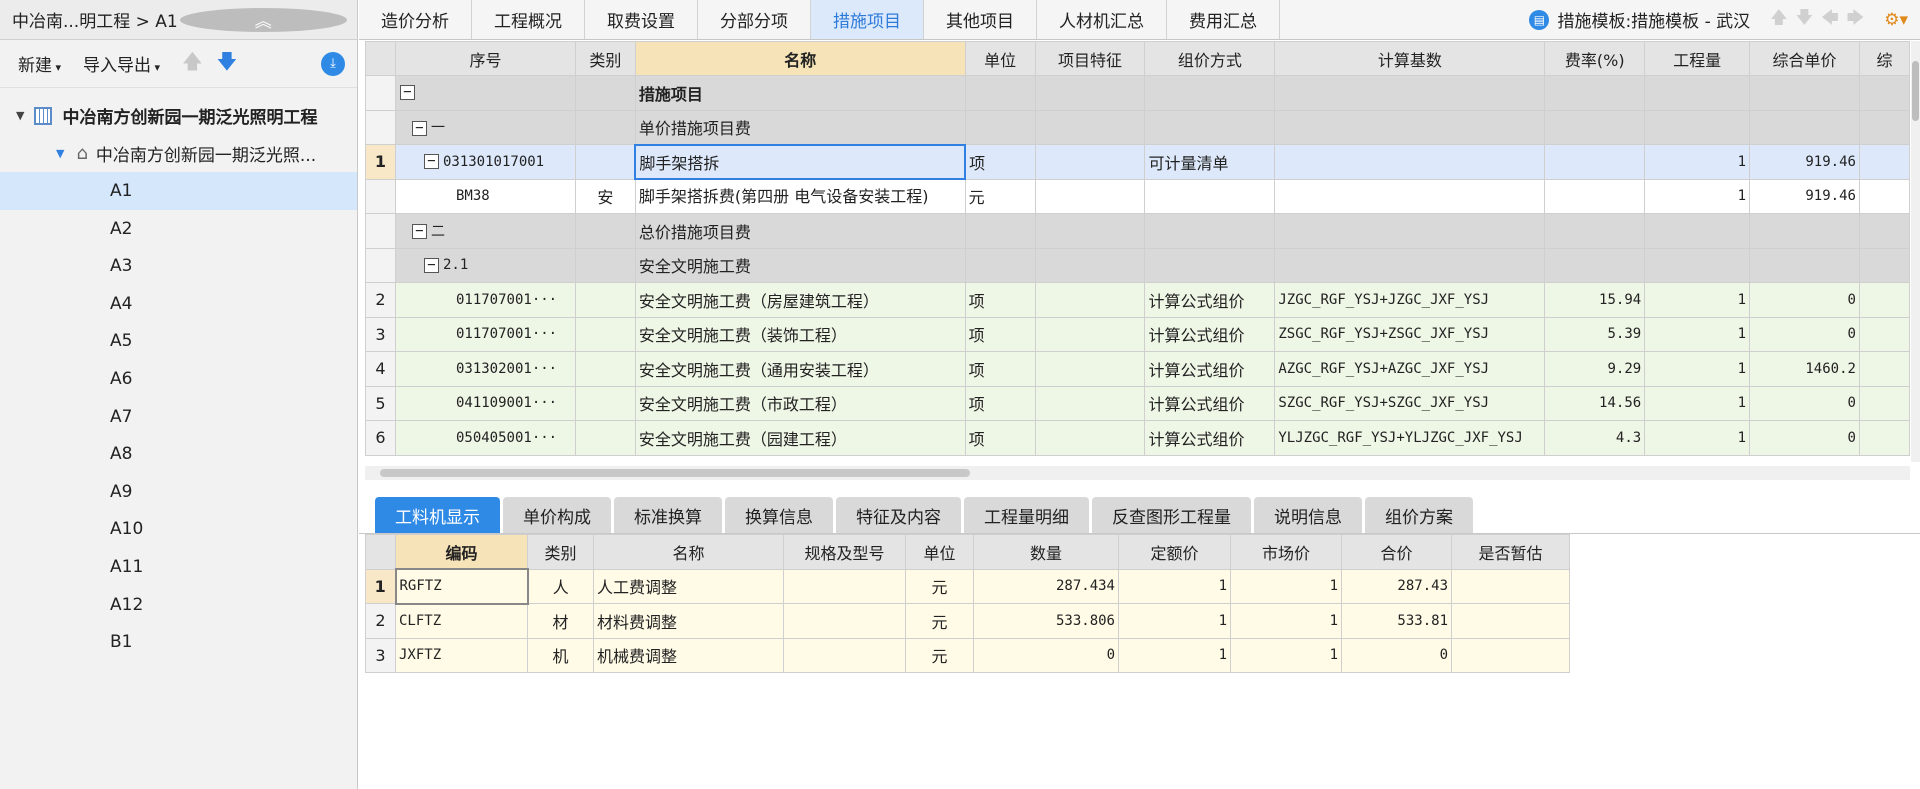 This screenshot has width=1920, height=789. I want to click on name-cell: 安全文明施工费（园建工程）, so click(800, 438).